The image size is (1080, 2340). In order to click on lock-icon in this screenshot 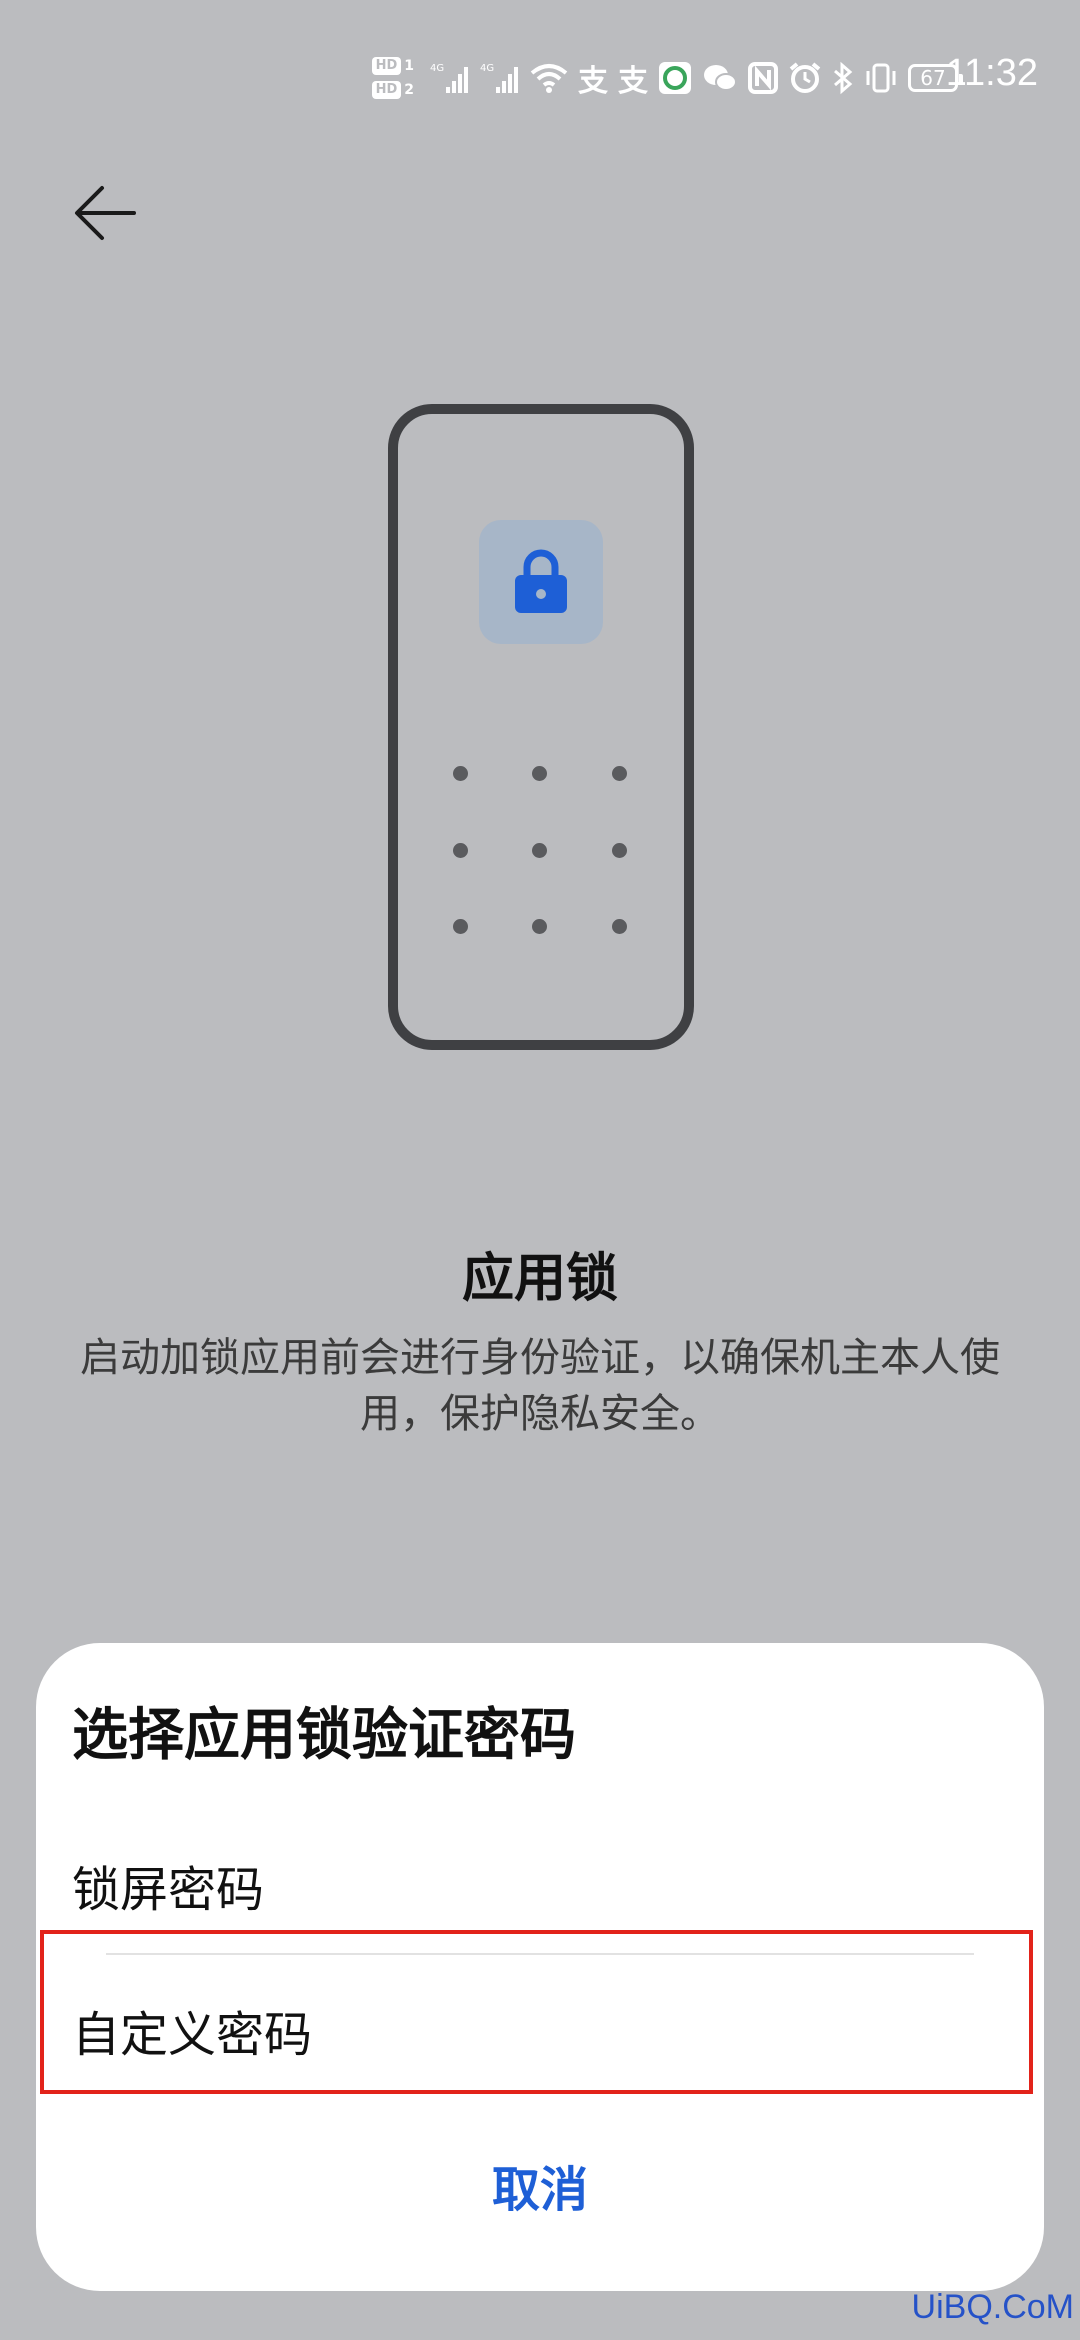, I will do `click(541, 581)`.